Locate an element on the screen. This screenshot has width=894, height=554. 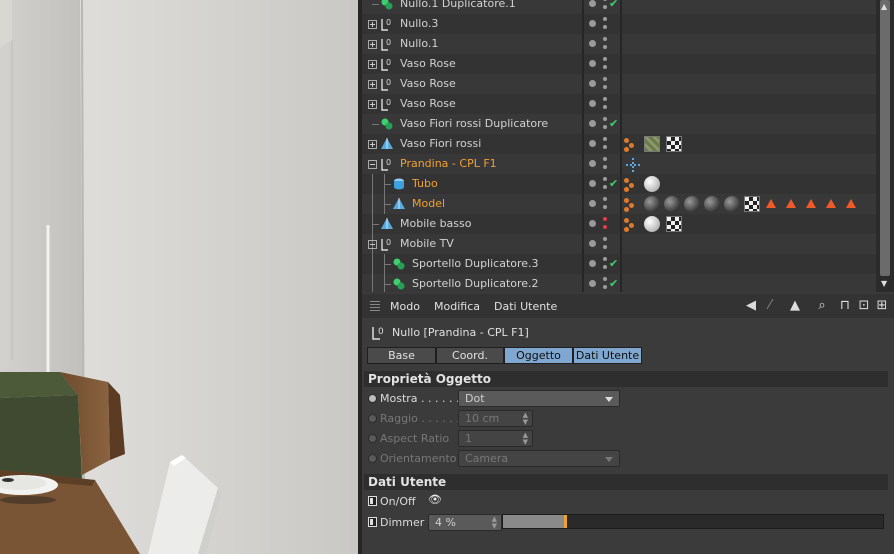
object-row: Tubo ✔ is located at coordinates (619, 184).